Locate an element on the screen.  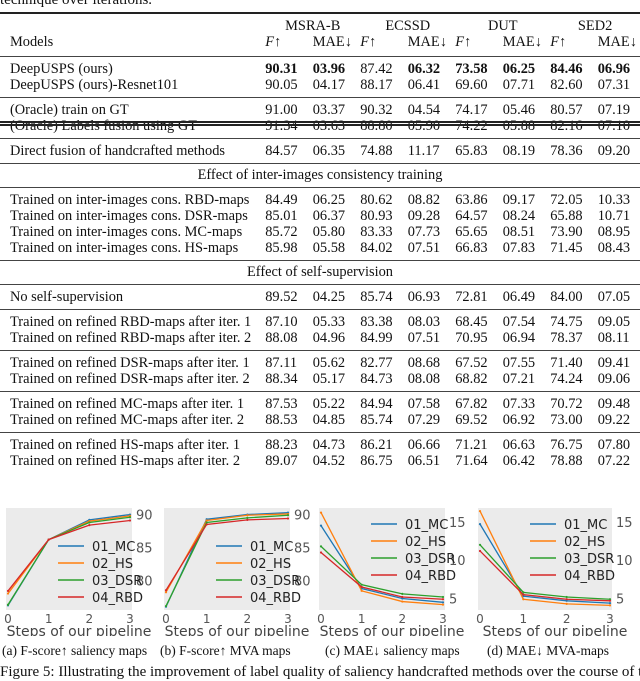
caption-c: (c) MAE↓ saliency maps is located at coordinates (392, 650).